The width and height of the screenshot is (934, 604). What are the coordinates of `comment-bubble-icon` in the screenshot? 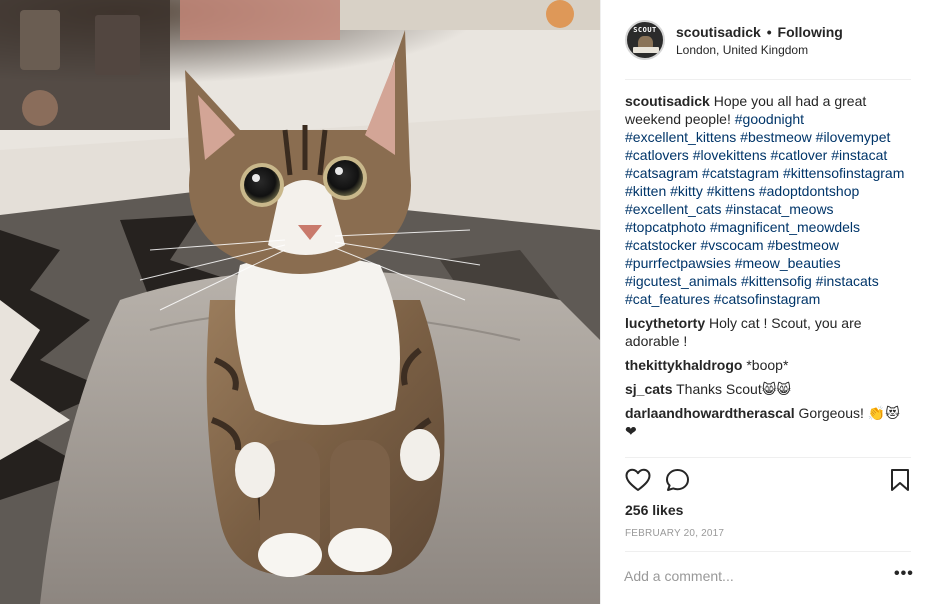 It's located at (678, 482).